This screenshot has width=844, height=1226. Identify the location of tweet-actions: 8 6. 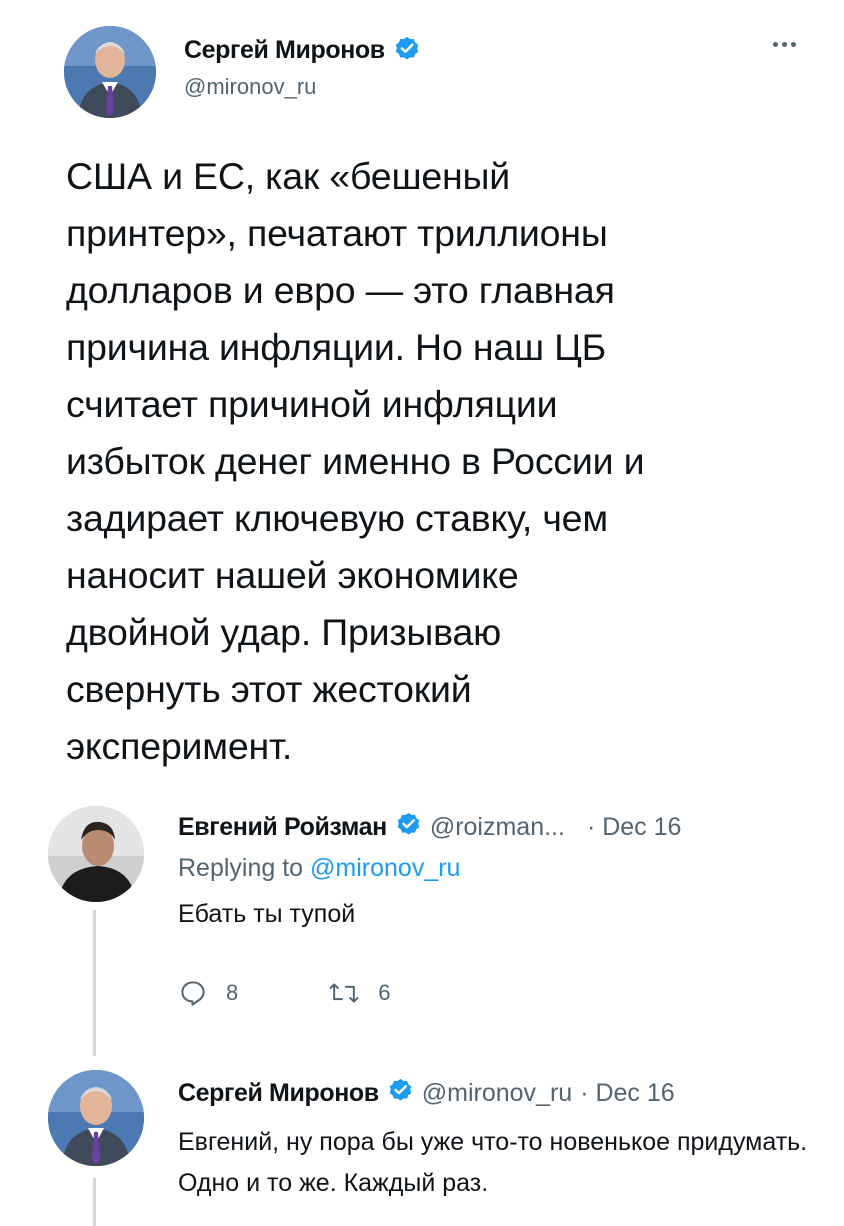
(498, 993).